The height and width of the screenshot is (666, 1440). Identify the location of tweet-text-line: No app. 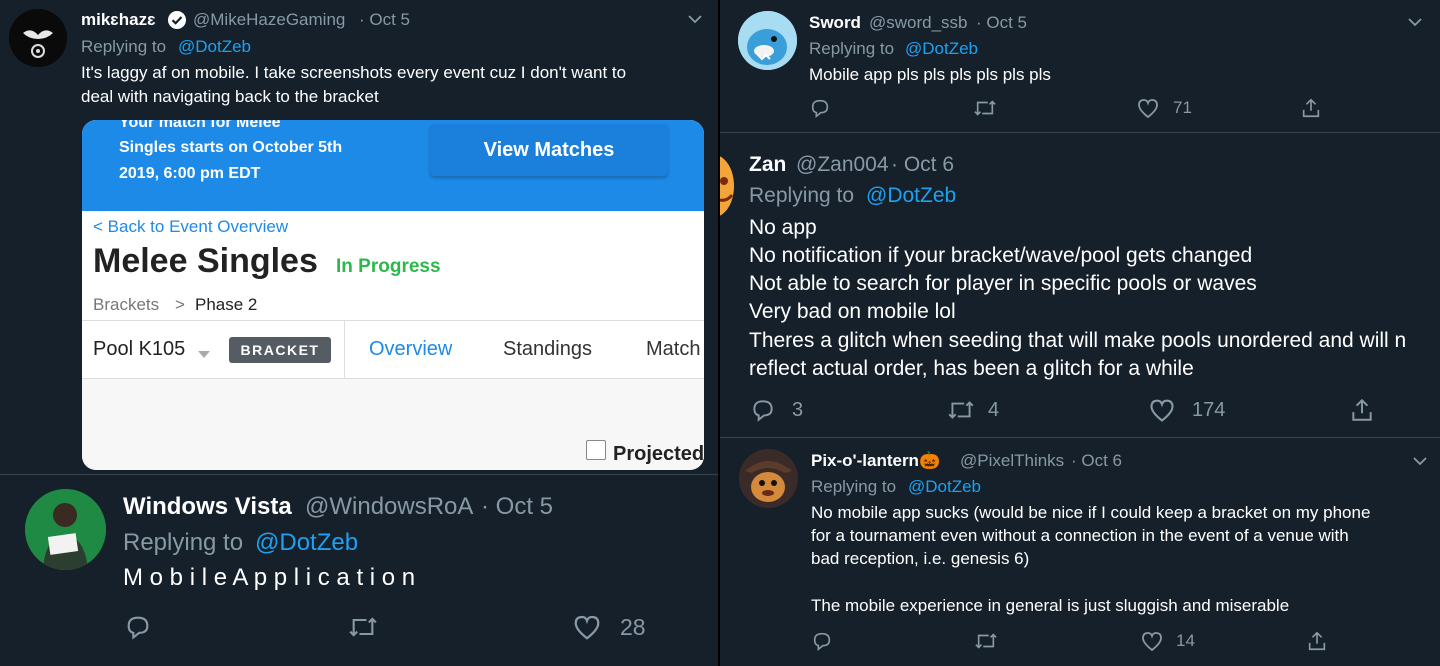
(783, 227).